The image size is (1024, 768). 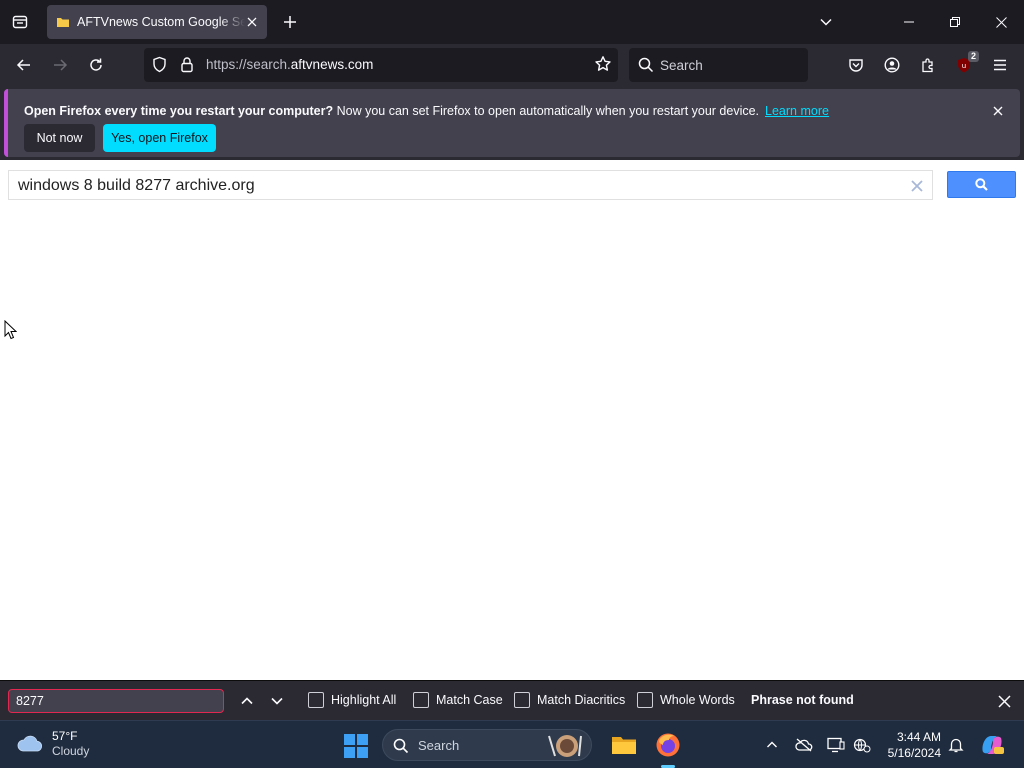 I want to click on account-button, so click(x=892, y=65).